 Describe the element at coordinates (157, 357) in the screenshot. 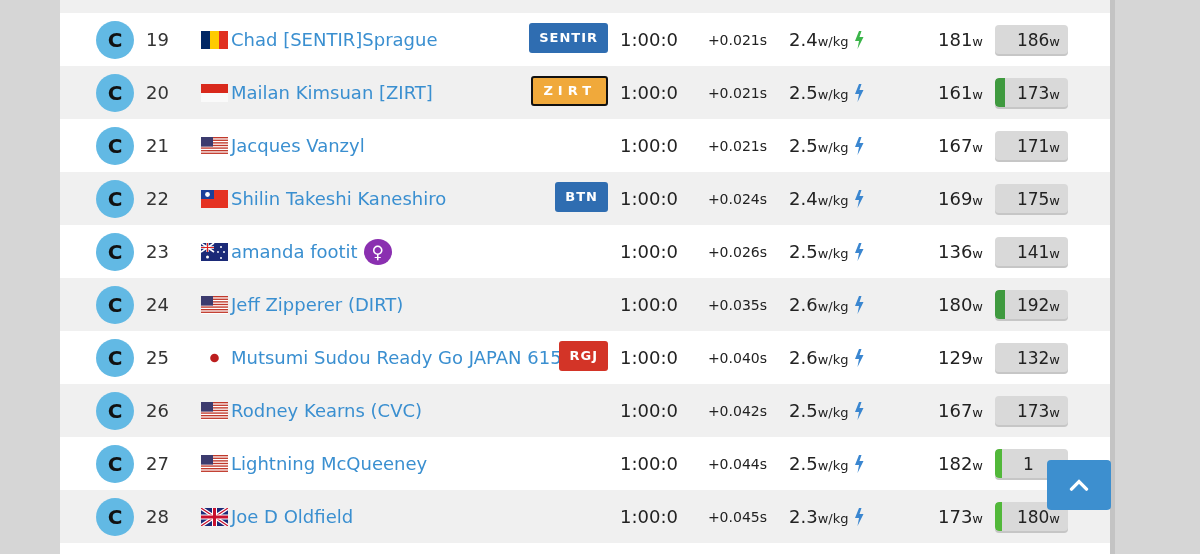

I see `rank: 25` at that location.